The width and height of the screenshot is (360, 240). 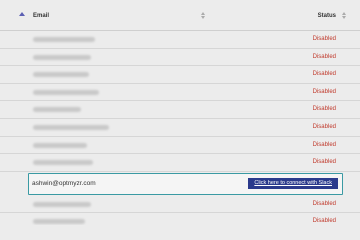 What do you see at coordinates (41, 16) in the screenshot?
I see `column-header-email: Email` at bounding box center [41, 16].